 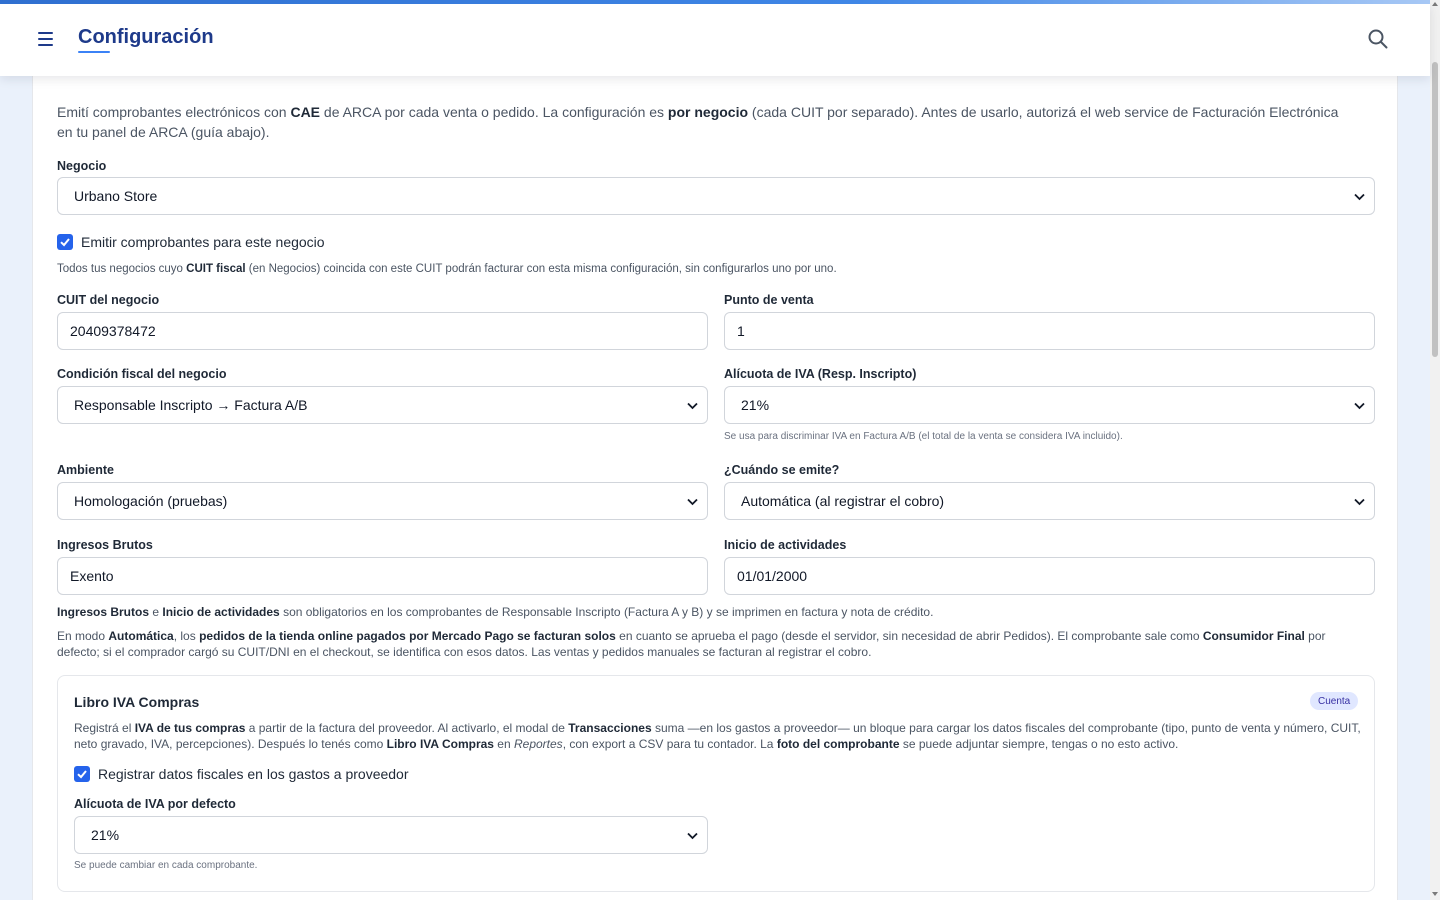 What do you see at coordinates (382, 331) in the screenshot?
I see `cuit-input: 20409378472` at bounding box center [382, 331].